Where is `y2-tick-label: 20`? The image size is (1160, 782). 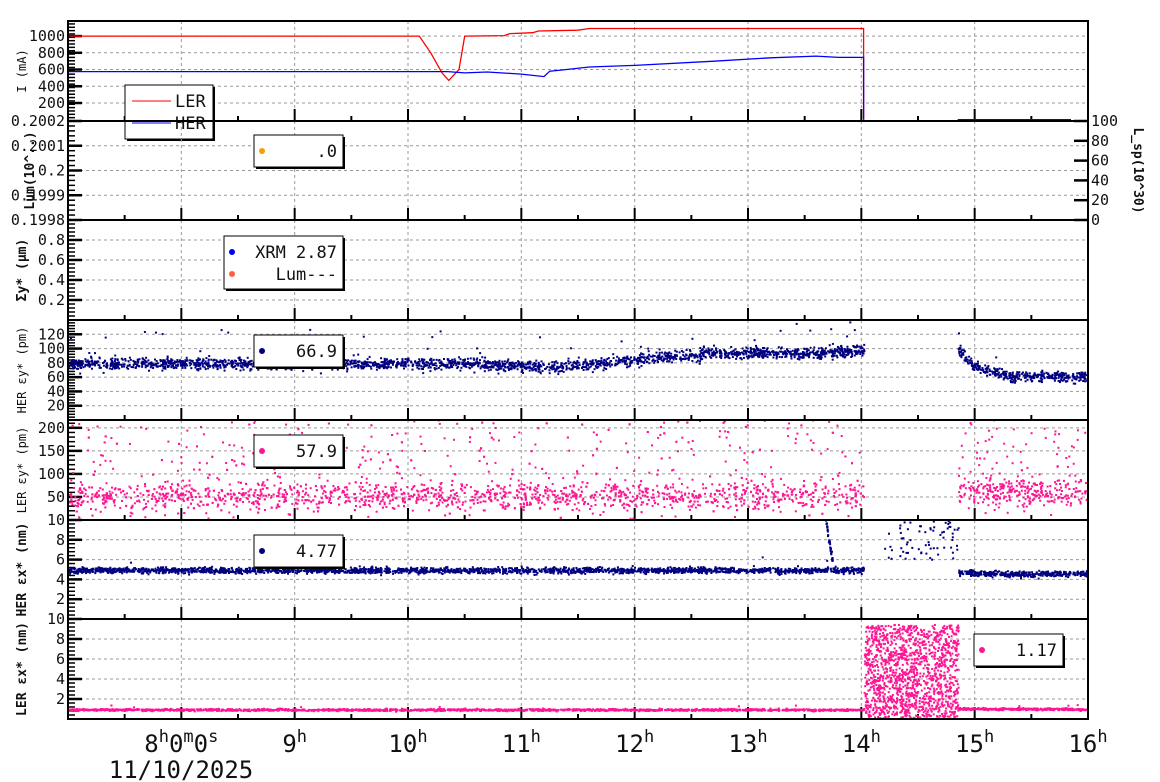
y2-tick-label: 20 is located at coordinates (1100, 200).